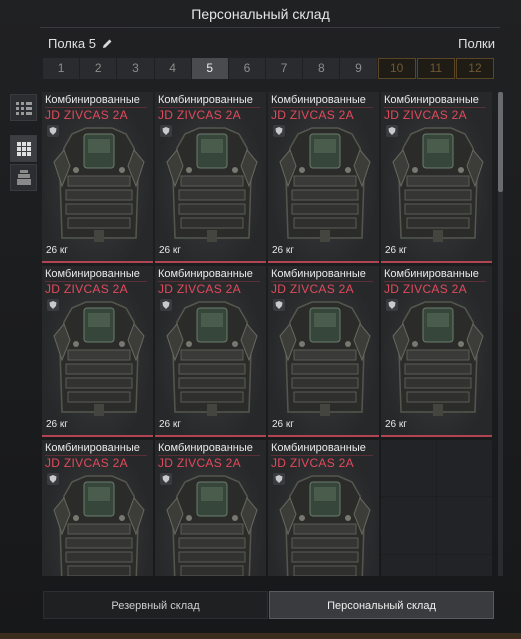 The height and width of the screenshot is (639, 521). What do you see at coordinates (358, 68) in the screenshot?
I see `shelf-tab-9: 9` at bounding box center [358, 68].